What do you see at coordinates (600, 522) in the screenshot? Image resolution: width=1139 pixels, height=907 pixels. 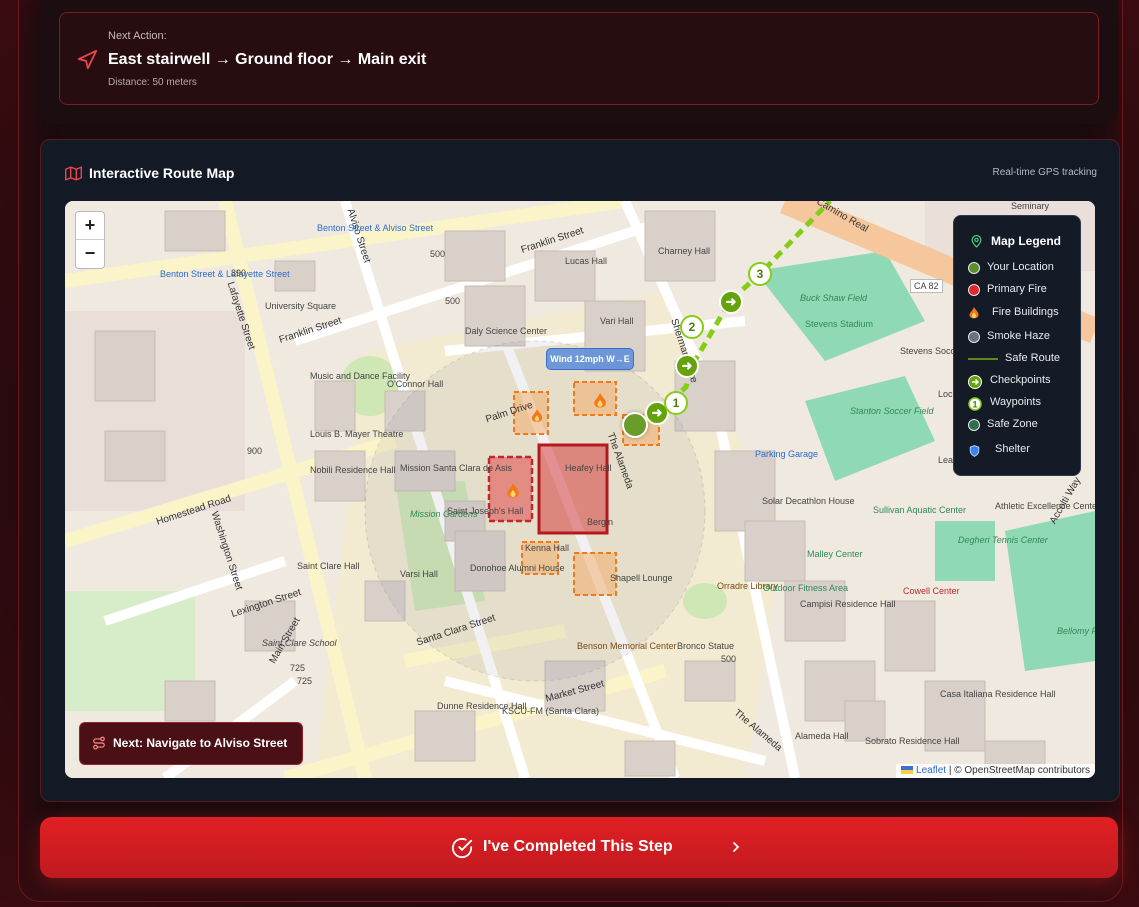 I see `map-label-bergin: Bergin` at bounding box center [600, 522].